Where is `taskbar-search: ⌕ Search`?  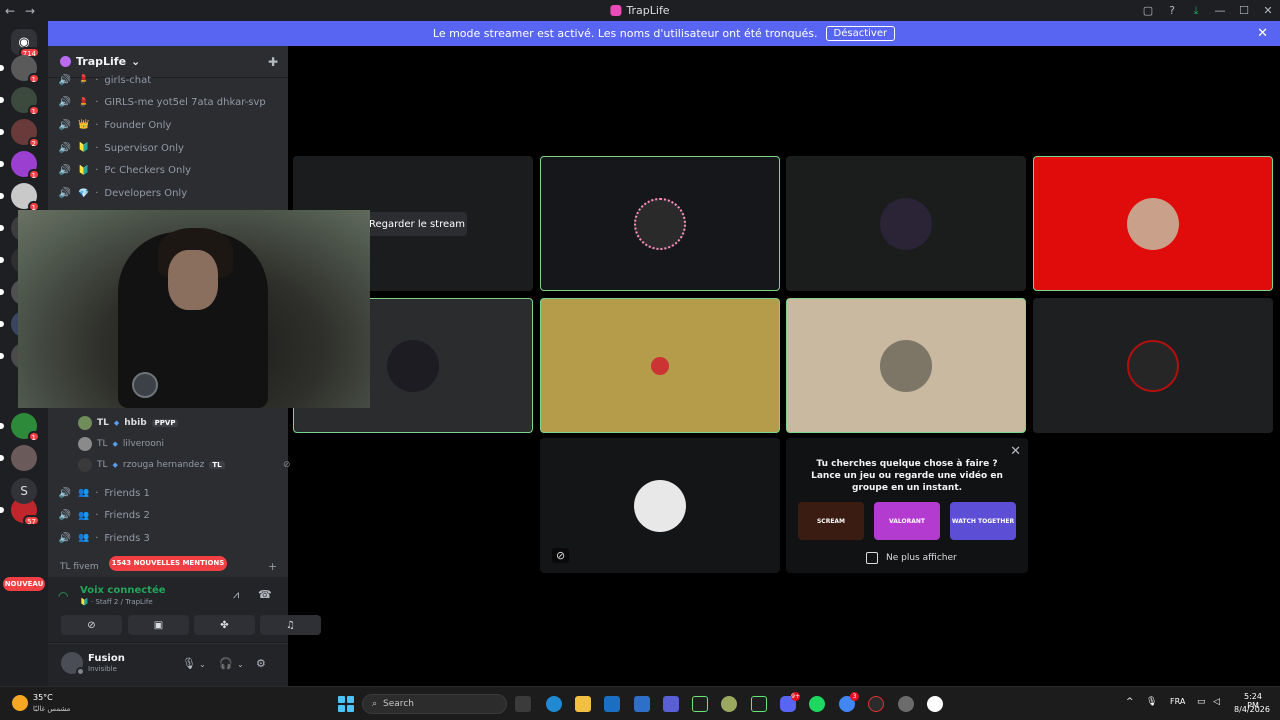 taskbar-search: ⌕ Search is located at coordinates (434, 704).